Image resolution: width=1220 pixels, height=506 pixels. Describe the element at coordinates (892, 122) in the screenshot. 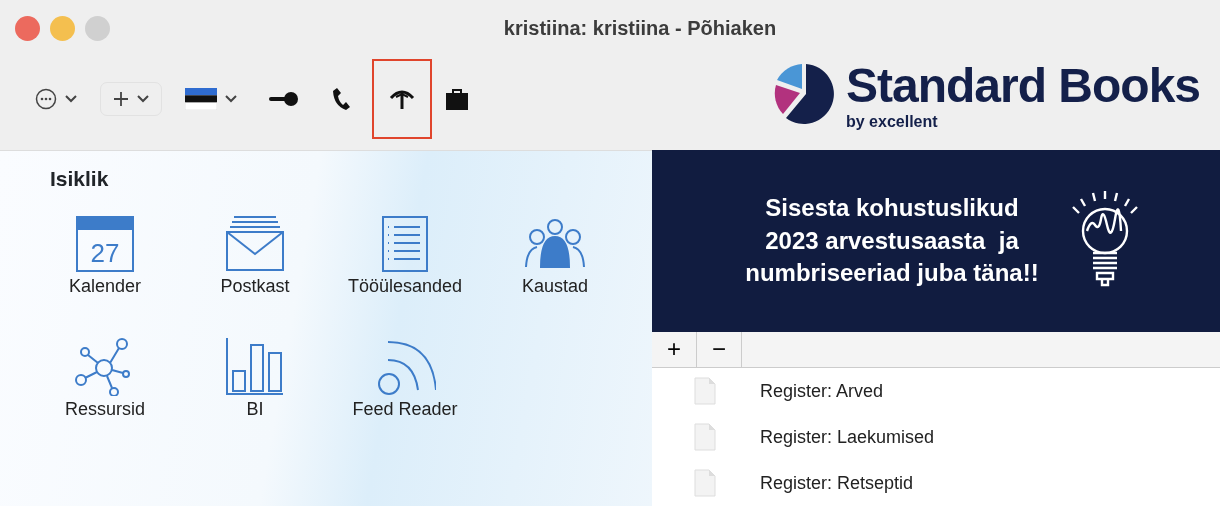

I see `brand-tagline: by excellent` at that location.